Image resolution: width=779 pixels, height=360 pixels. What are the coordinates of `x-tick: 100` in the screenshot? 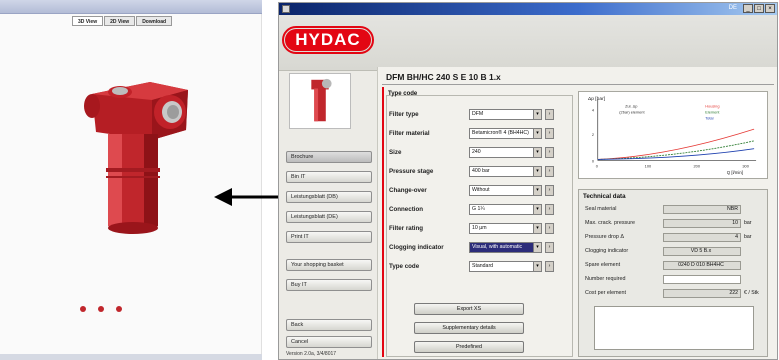 It's located at (648, 165).